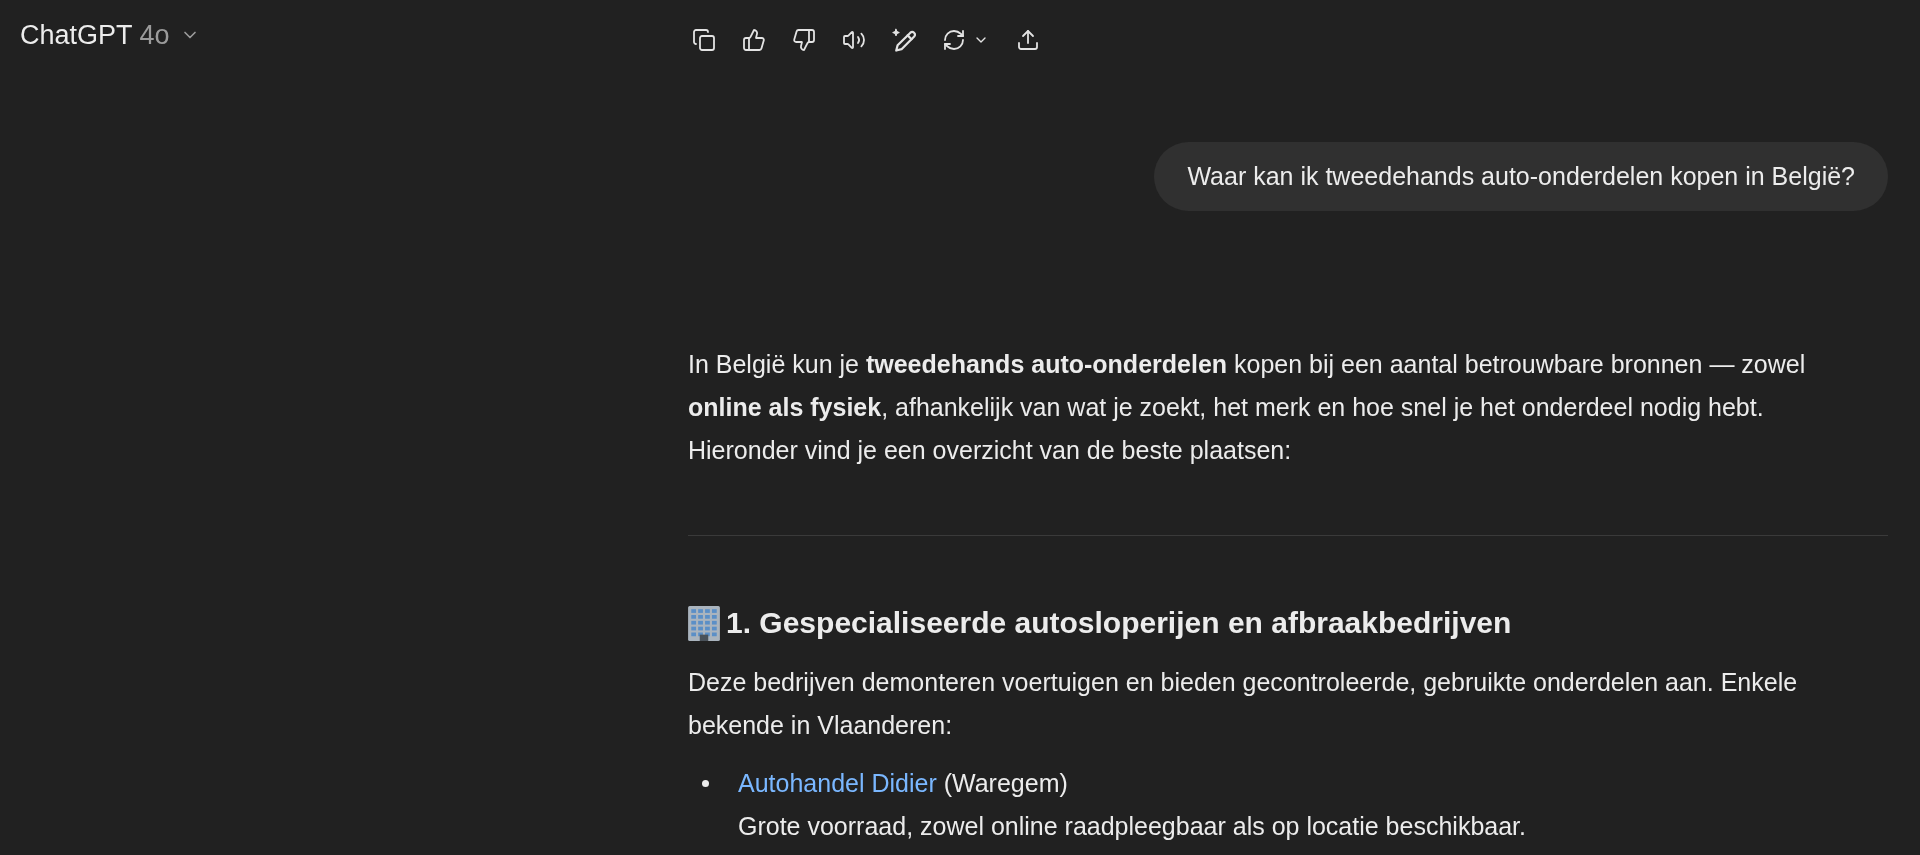  I want to click on thumbs-up-icon, so click(754, 40).